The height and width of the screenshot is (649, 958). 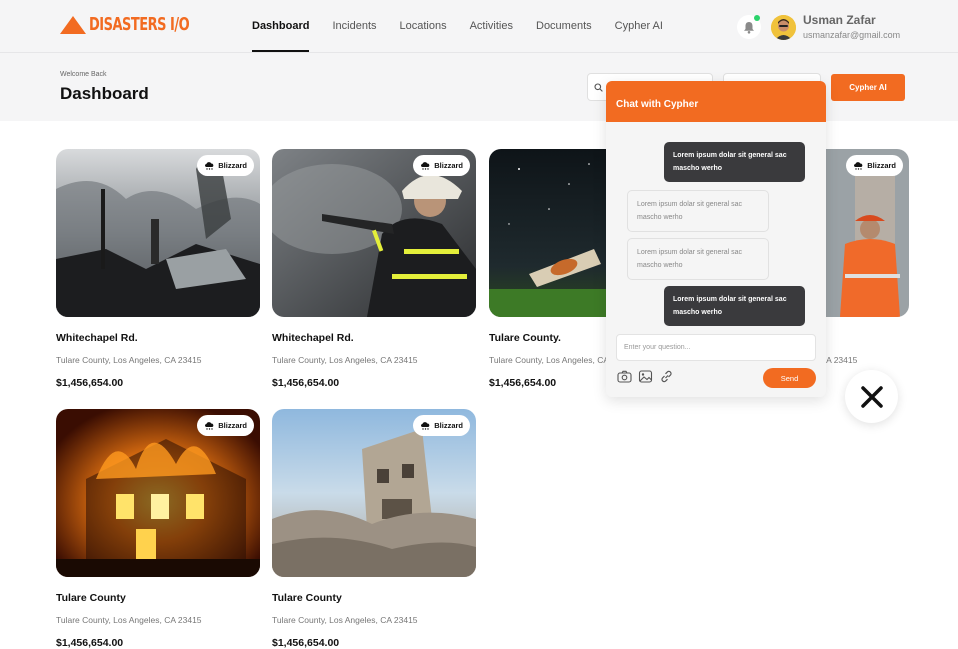 I want to click on chat-attachment-tools, so click(x=645, y=376).